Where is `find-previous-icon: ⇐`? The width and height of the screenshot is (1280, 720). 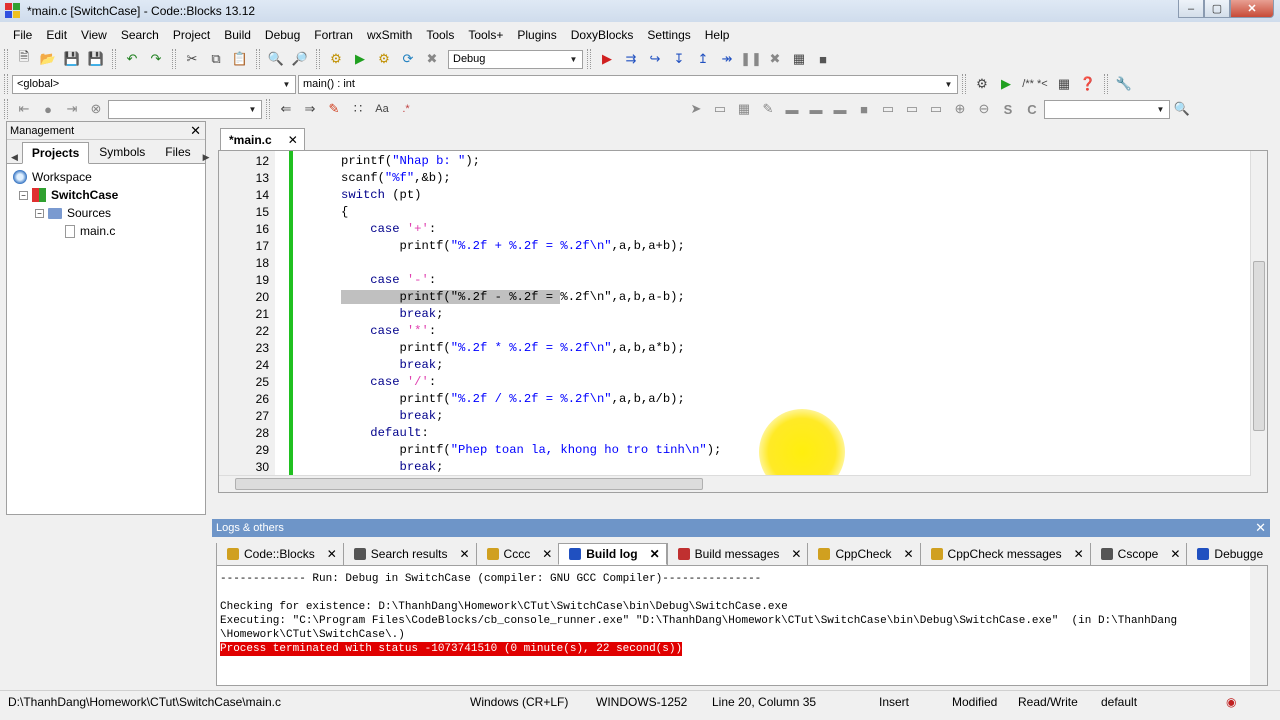 find-previous-icon: ⇐ is located at coordinates (286, 109).